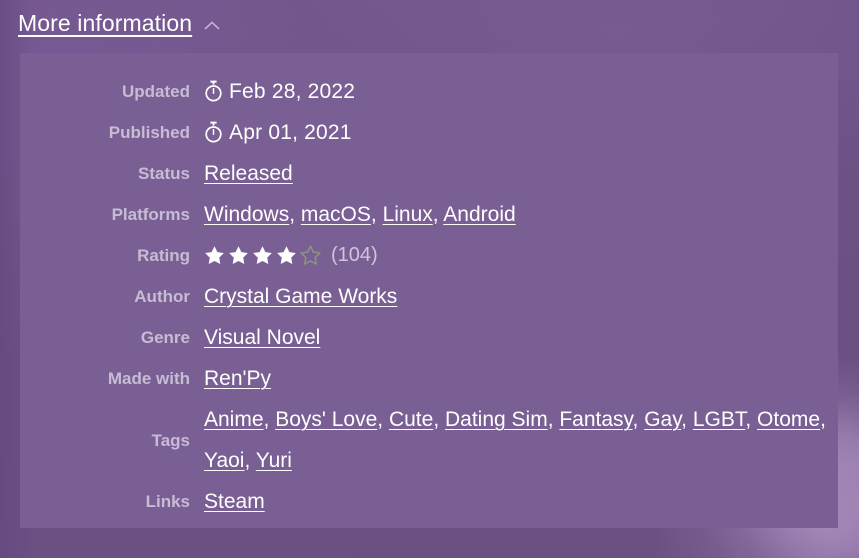  I want to click on value-link: Otome, so click(788, 419).